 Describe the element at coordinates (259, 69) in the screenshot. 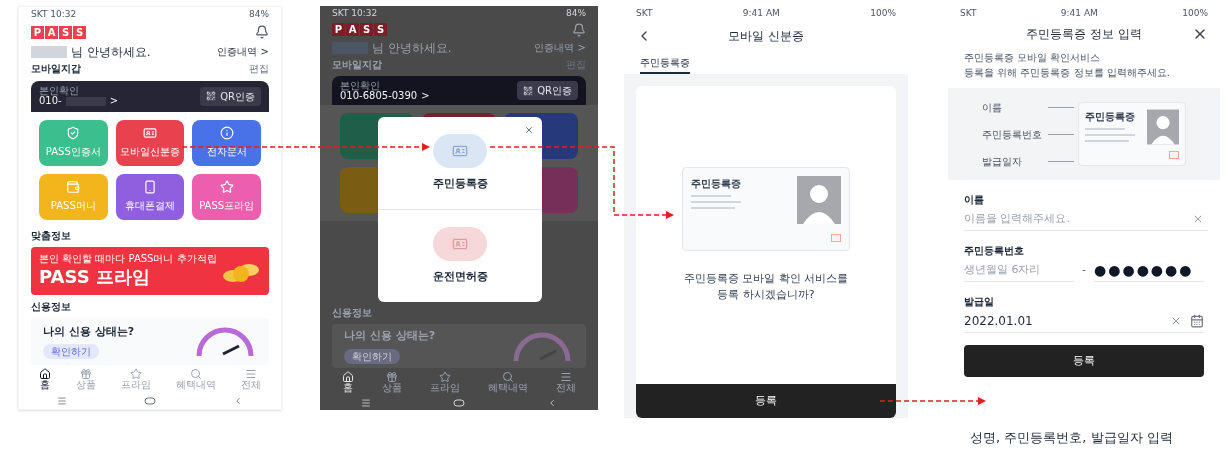

I see `edit-link: 편집` at that location.